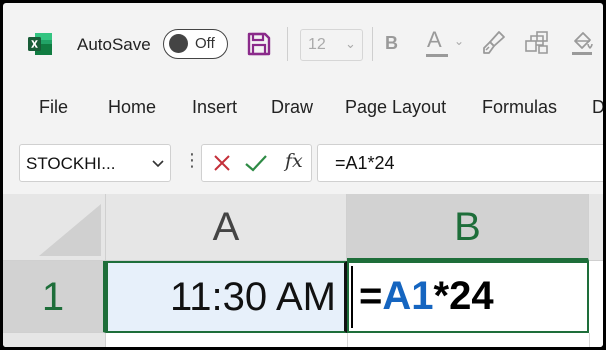 The width and height of the screenshot is (606, 350). I want to click on chevron-down-icon, so click(158, 163).